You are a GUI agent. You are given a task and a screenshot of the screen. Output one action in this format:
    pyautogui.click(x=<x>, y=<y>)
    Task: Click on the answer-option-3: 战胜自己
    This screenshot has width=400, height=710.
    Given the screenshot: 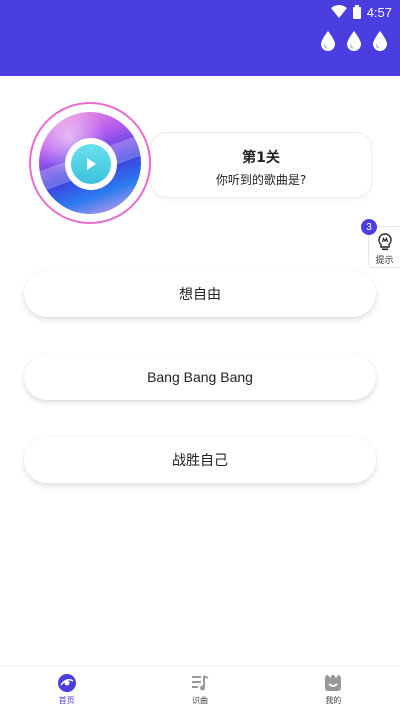 What is the action you would take?
    pyautogui.click(x=200, y=460)
    